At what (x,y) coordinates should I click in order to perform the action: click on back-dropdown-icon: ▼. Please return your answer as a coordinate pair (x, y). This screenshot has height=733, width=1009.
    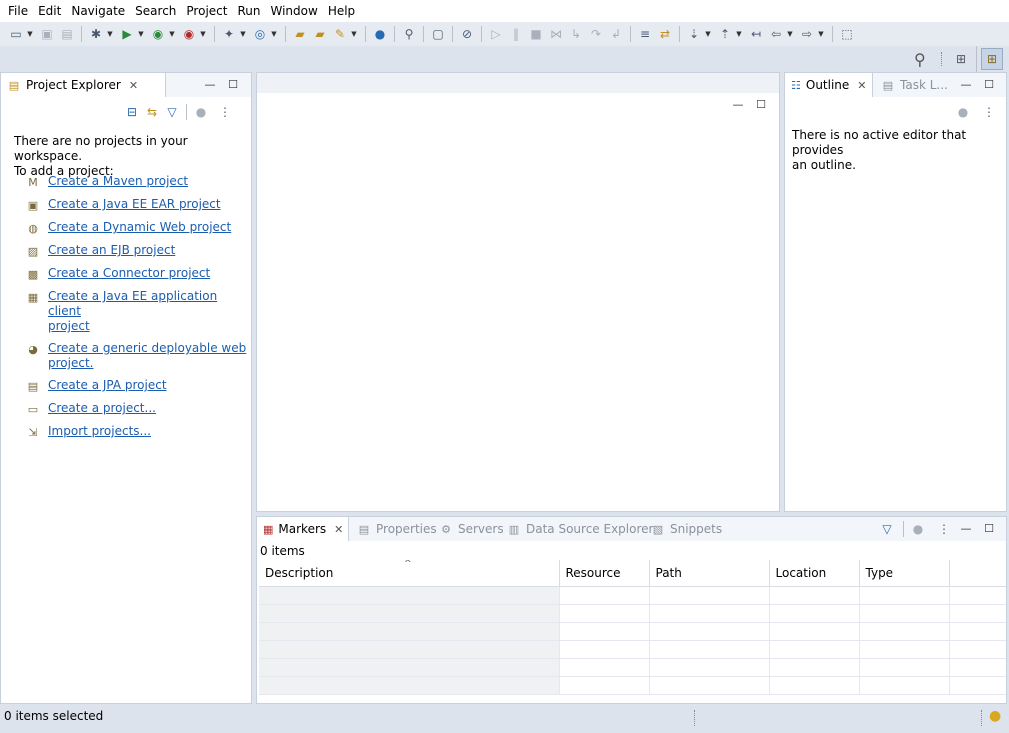
    Looking at the image, I should click on (790, 34).